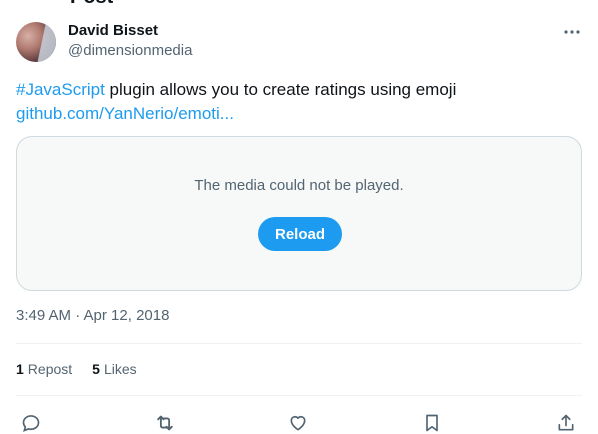  Describe the element at coordinates (113, 30) in the screenshot. I see `author-name: David Bisset` at that location.